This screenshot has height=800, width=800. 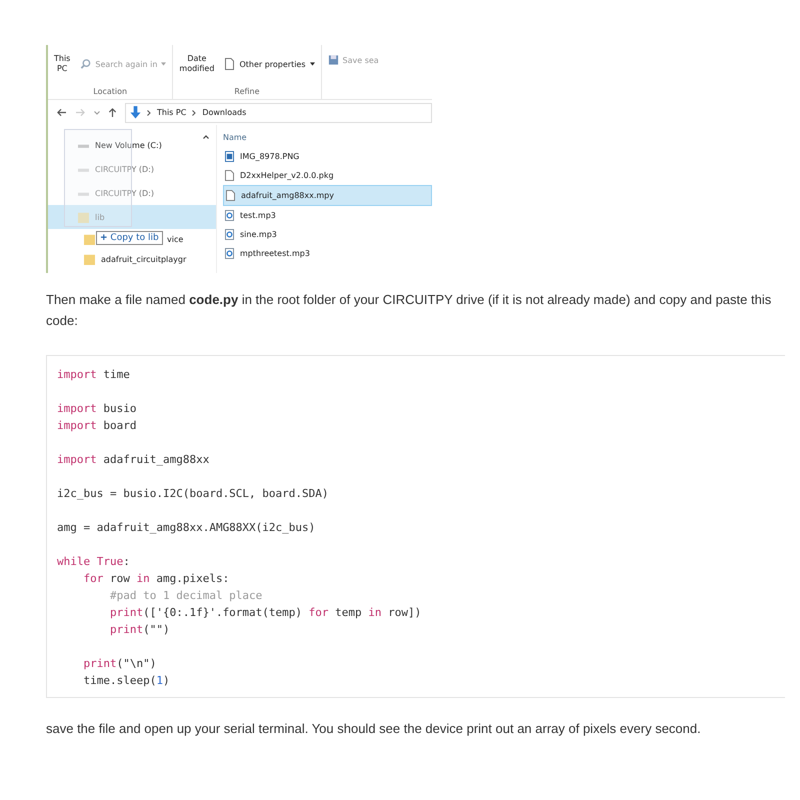 What do you see at coordinates (196, 64) in the screenshot?
I see `ribbon-label: Date modified` at bounding box center [196, 64].